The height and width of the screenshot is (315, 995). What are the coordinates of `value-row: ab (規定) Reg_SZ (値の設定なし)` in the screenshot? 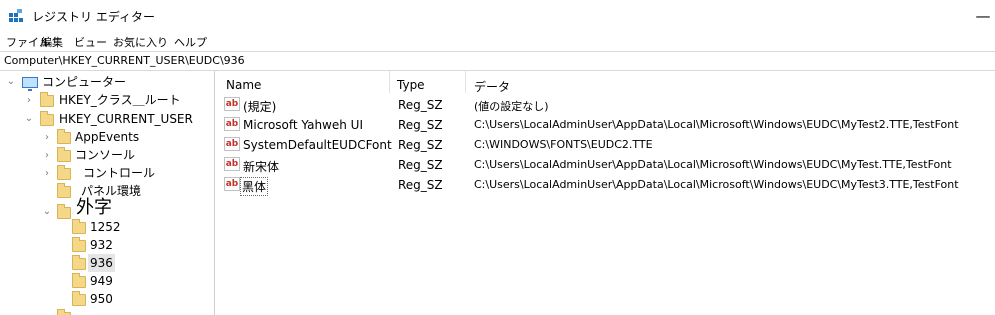 It's located at (605, 105).